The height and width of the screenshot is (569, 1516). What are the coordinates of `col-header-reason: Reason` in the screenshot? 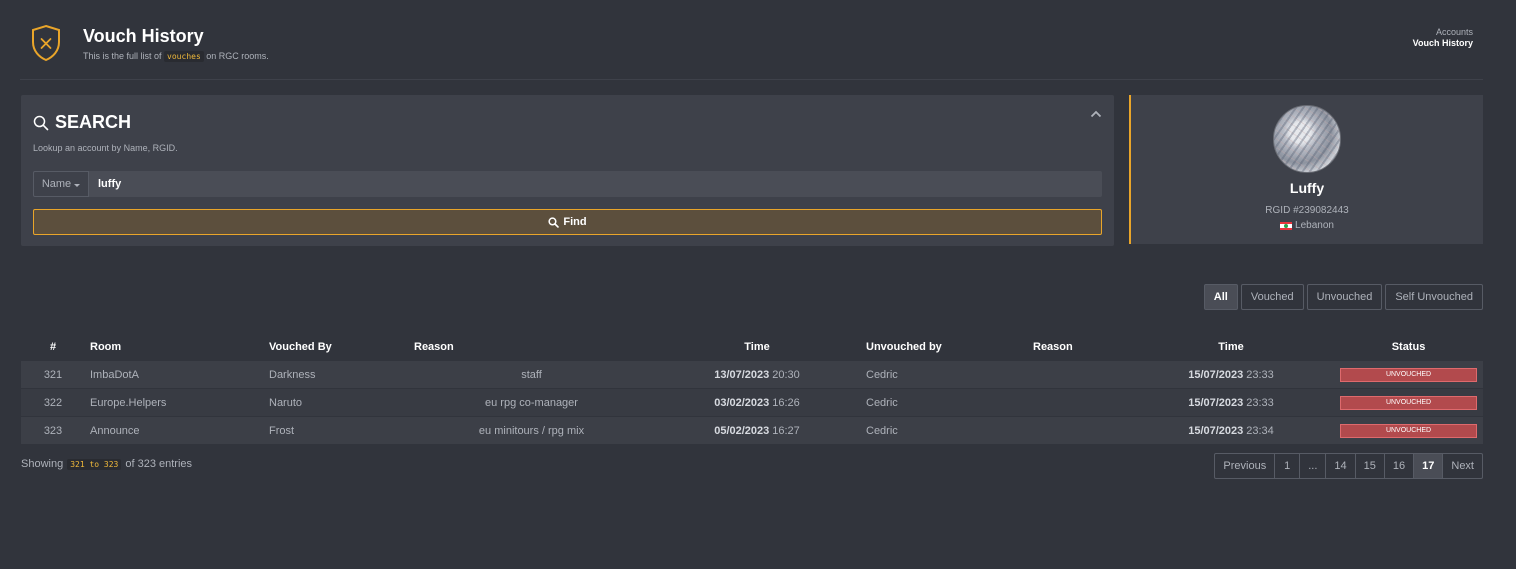 It's located at (434, 346).